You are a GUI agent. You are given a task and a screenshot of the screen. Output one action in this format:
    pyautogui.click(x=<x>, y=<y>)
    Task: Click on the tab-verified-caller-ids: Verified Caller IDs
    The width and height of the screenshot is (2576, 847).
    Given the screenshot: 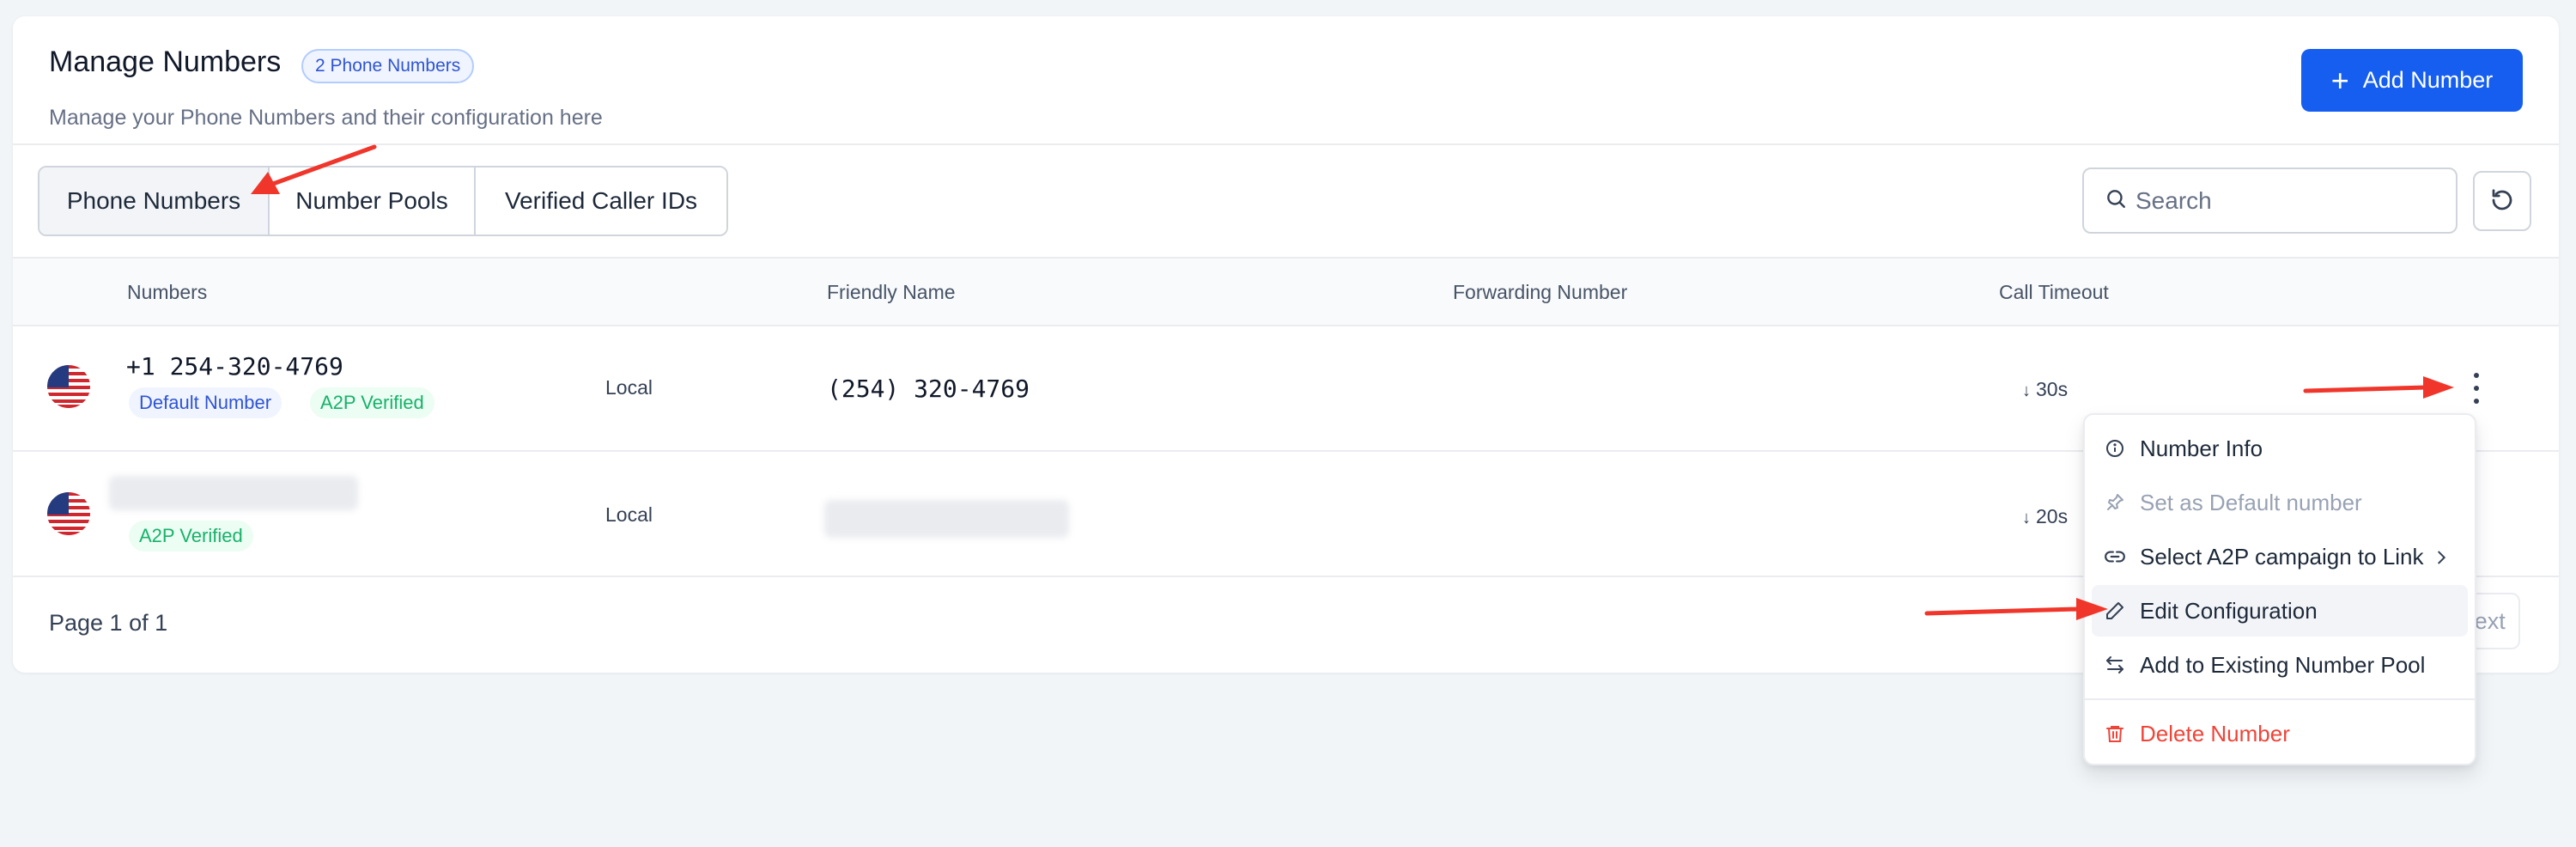 What is the action you would take?
    pyautogui.click(x=601, y=201)
    